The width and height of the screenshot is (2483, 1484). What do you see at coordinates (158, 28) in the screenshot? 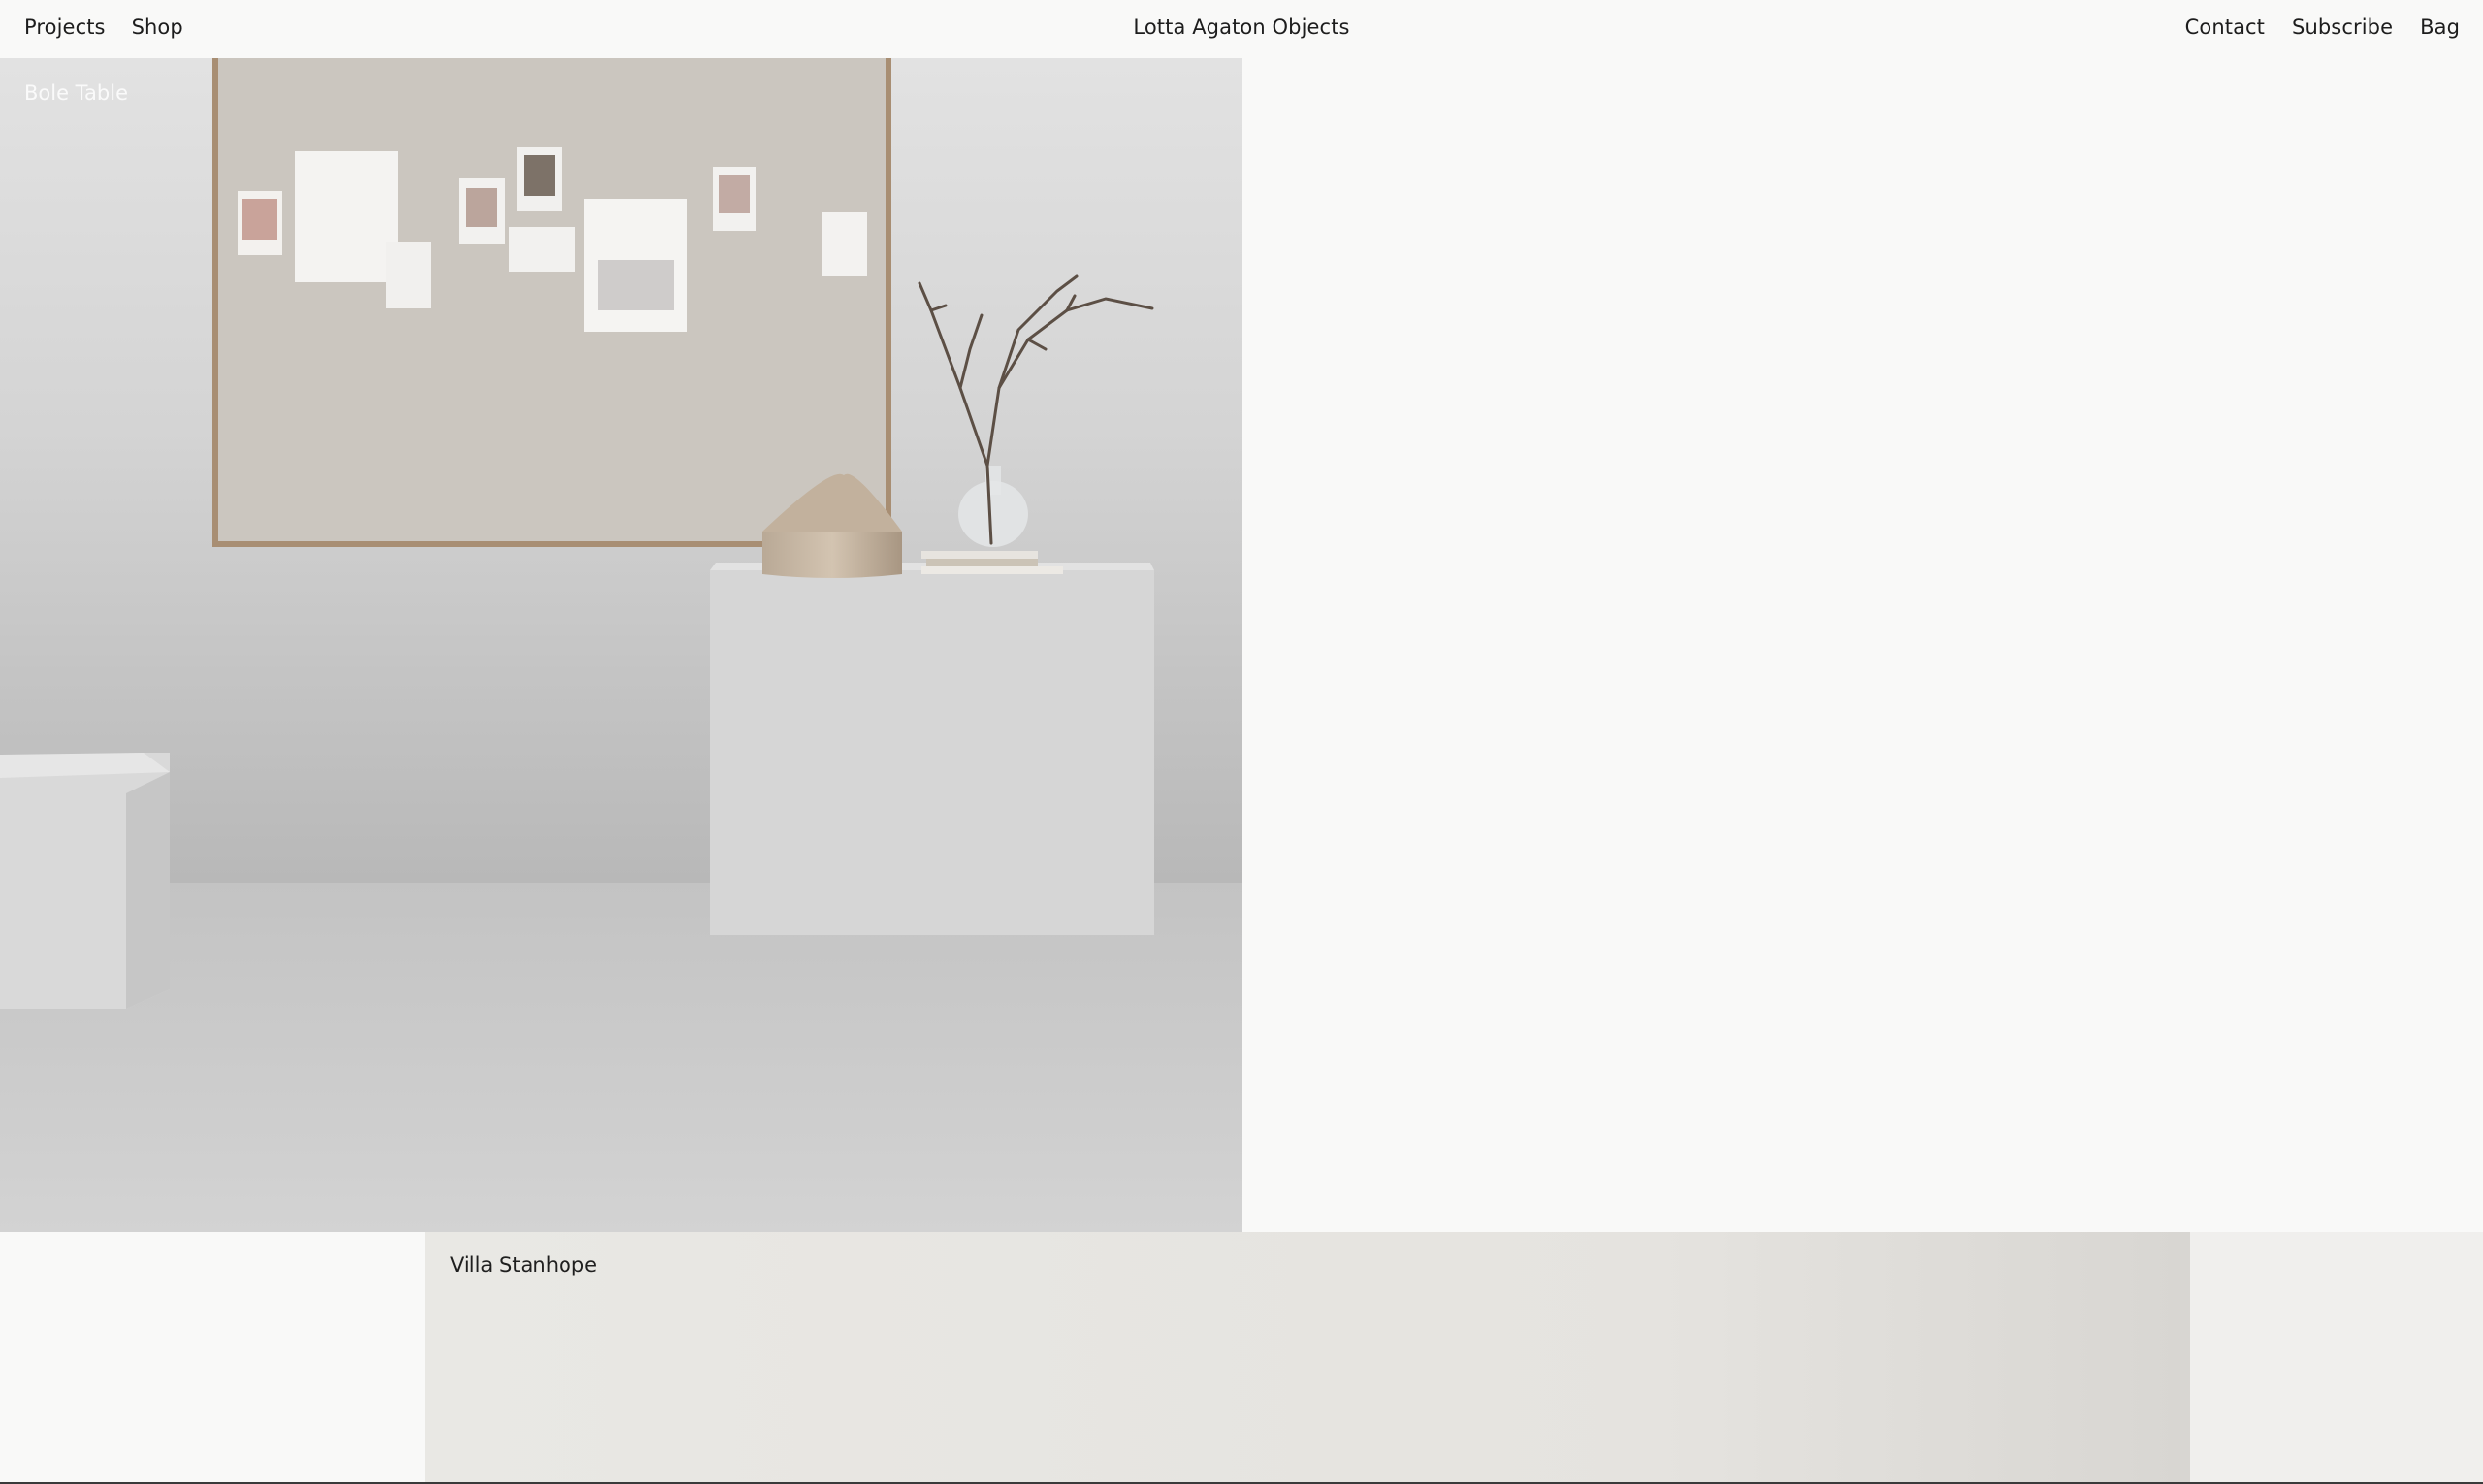
I see `nav-shop-link: Shop` at bounding box center [158, 28].